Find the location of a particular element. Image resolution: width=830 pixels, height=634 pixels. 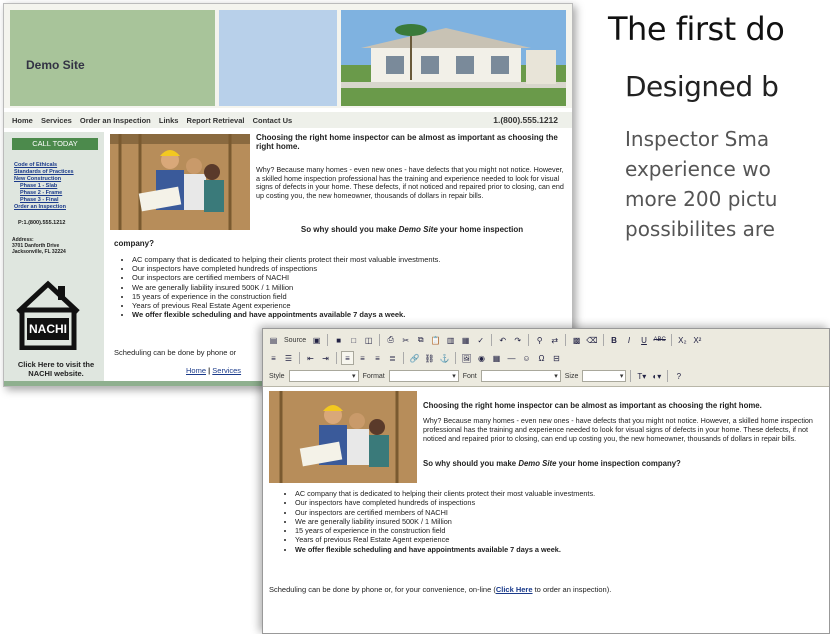

find-icon: ⚲ is located at coordinates (539, 340).